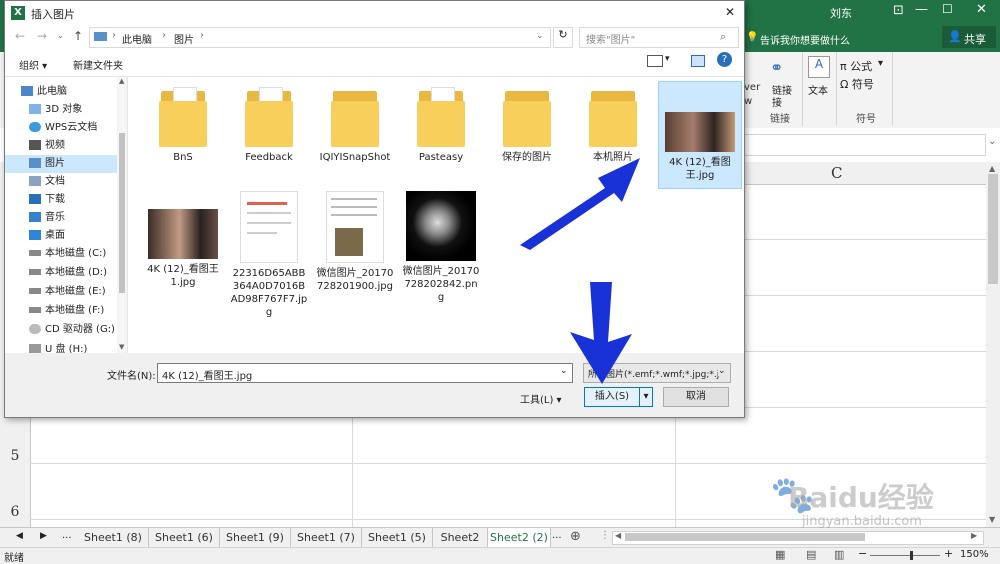 Image resolution: width=1000 pixels, height=564 pixels. I want to click on equation-dropdown-icon: ▾, so click(880, 63).